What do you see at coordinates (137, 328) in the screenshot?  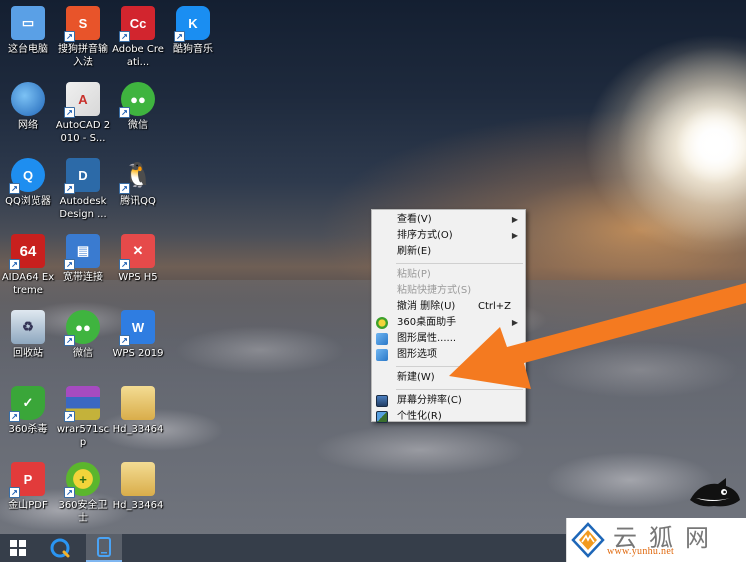 I see `wps-icon: W ↗` at bounding box center [137, 328].